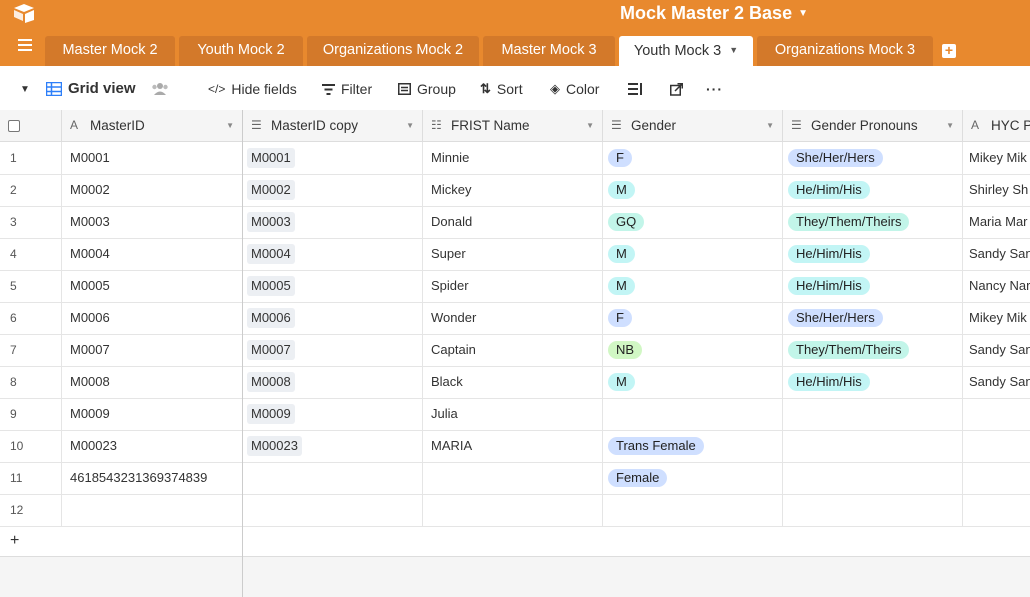 The width and height of the screenshot is (1030, 597). I want to click on table-row: 6 M0006 M0006 Wonder F She/Her/Hers Mikey Mik, so click(515, 318).